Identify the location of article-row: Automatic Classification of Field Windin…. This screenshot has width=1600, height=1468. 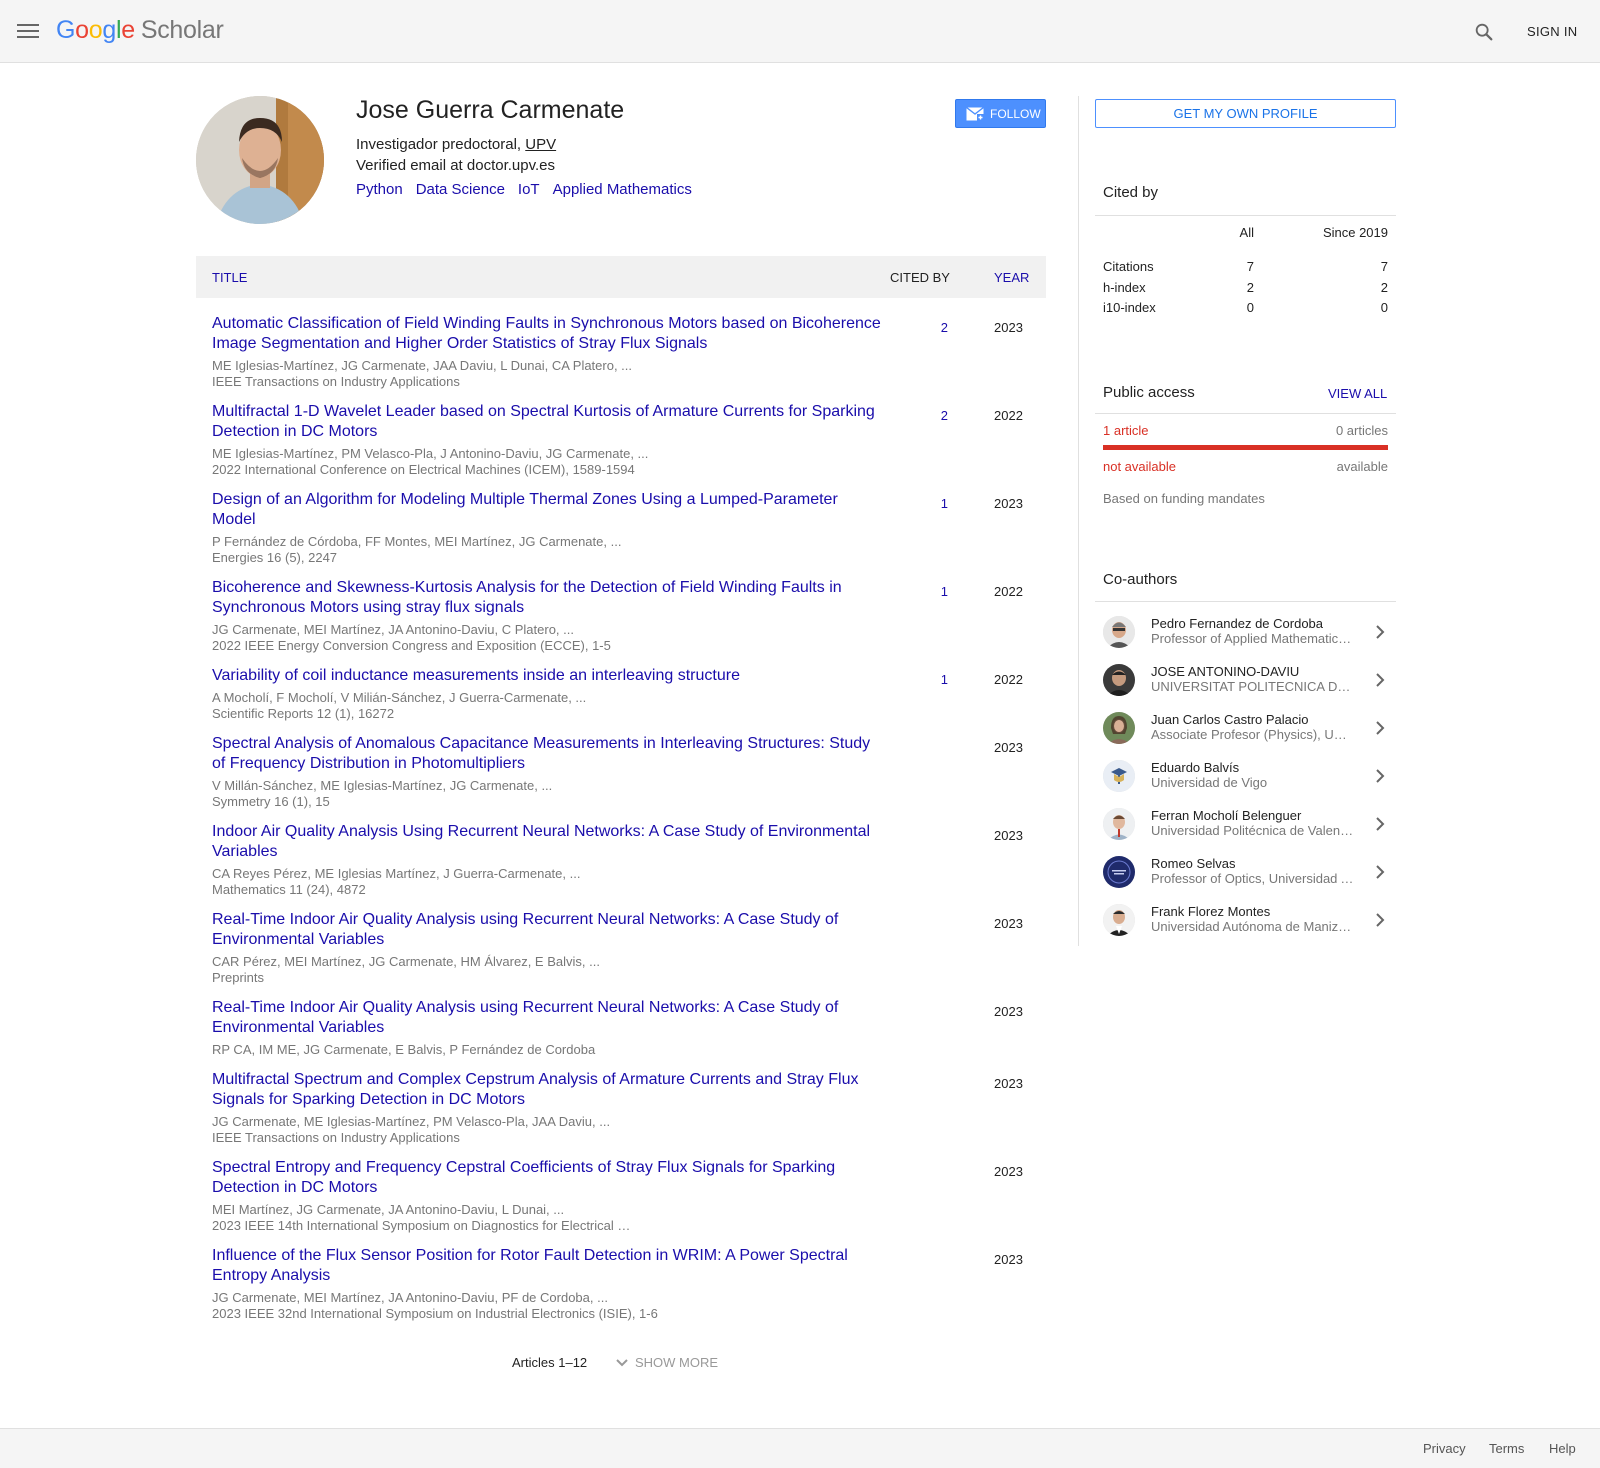
(621, 356).